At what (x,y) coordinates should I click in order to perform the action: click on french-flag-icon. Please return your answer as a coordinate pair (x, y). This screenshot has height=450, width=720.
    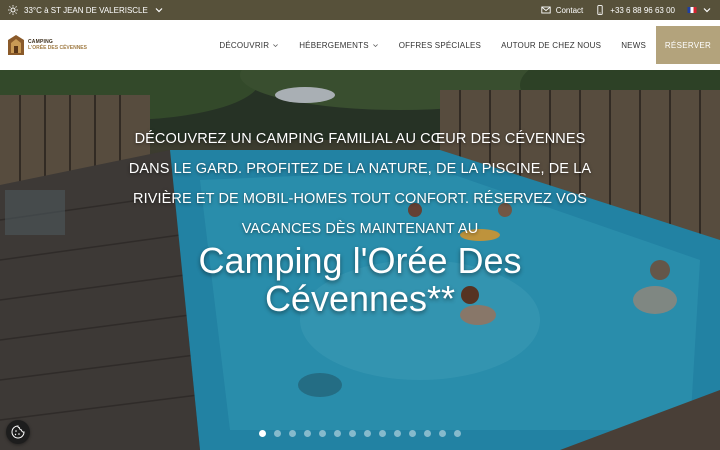
    Looking at the image, I should click on (692, 10).